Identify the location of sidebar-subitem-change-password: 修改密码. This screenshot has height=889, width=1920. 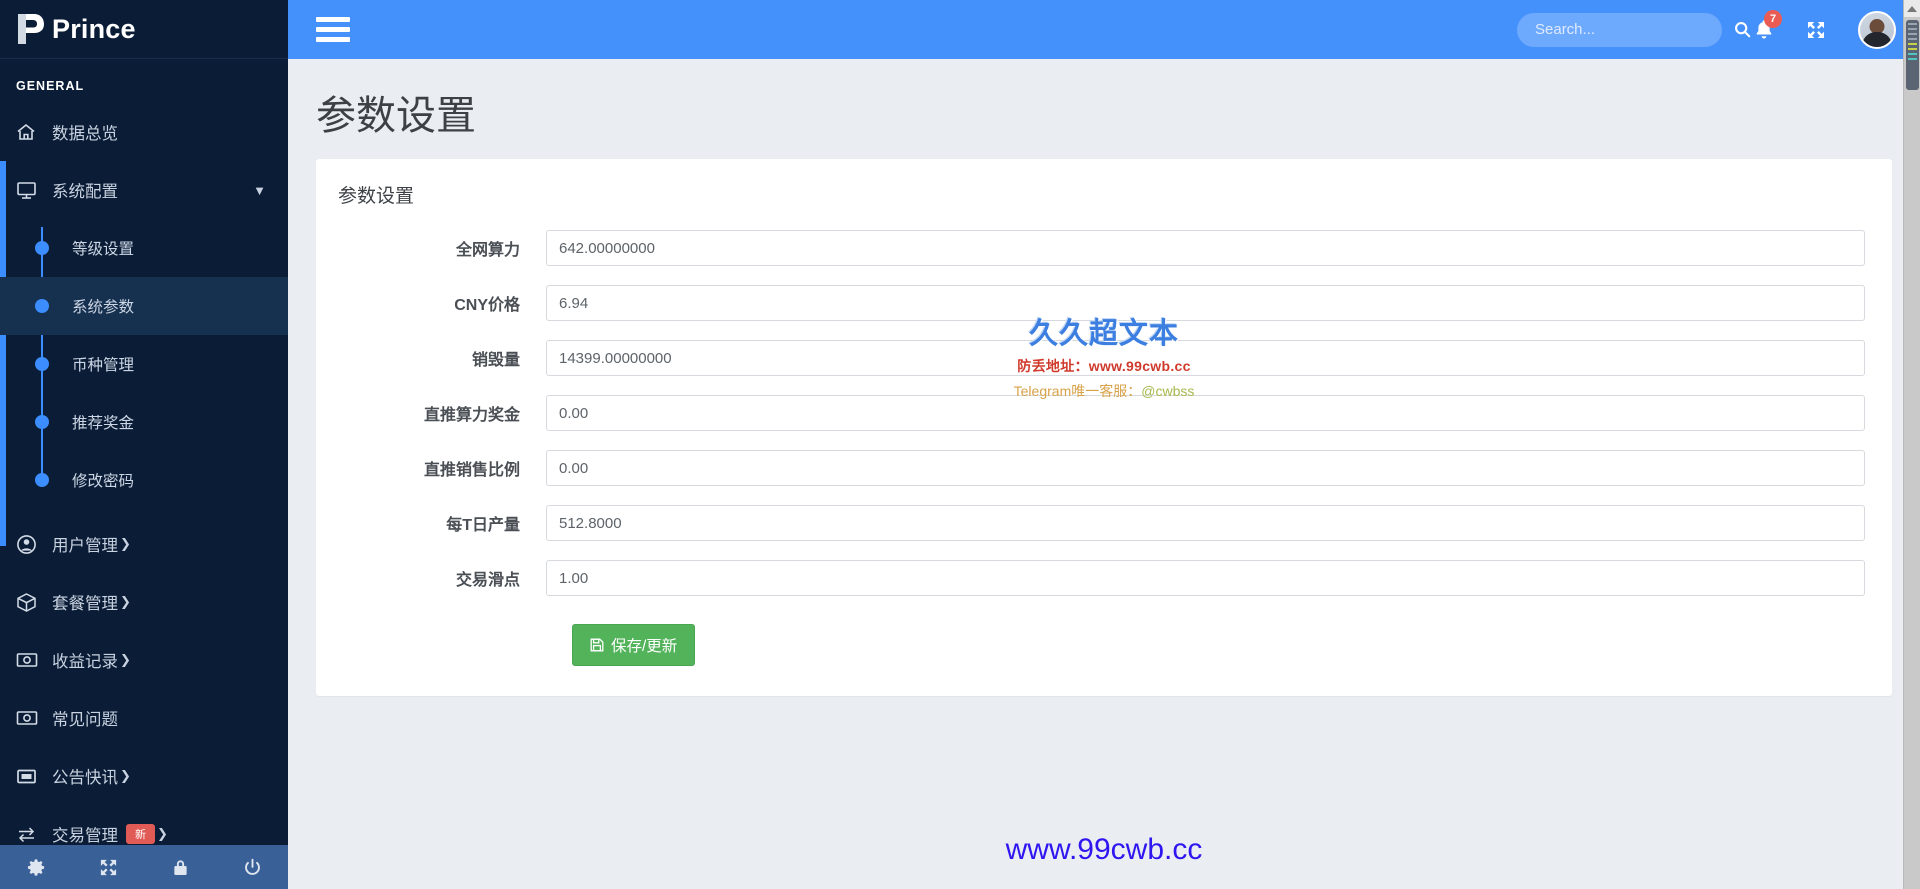
(144, 480).